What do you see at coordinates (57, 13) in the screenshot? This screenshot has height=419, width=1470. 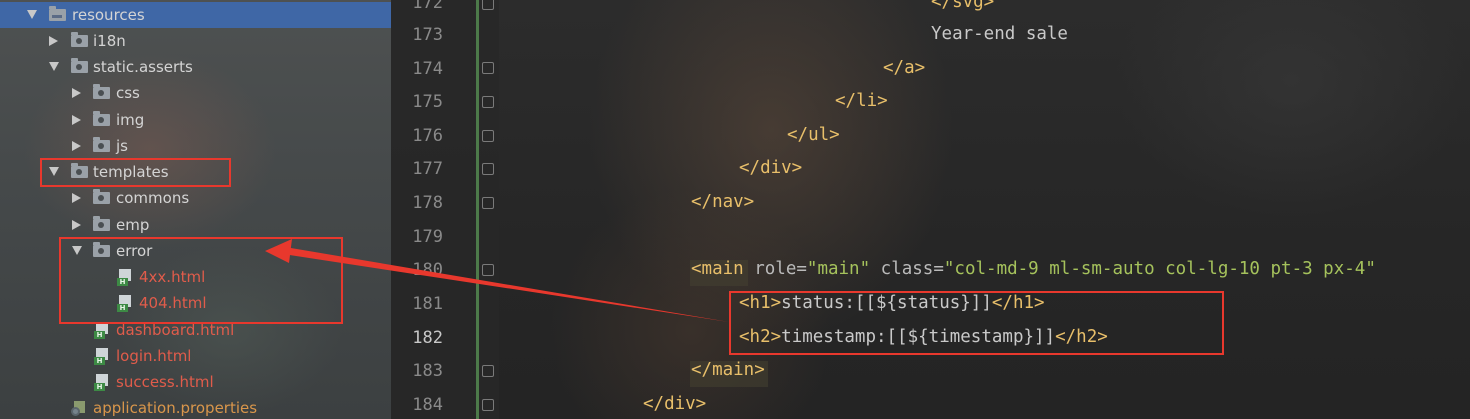 I see `resources-folder-icon` at bounding box center [57, 13].